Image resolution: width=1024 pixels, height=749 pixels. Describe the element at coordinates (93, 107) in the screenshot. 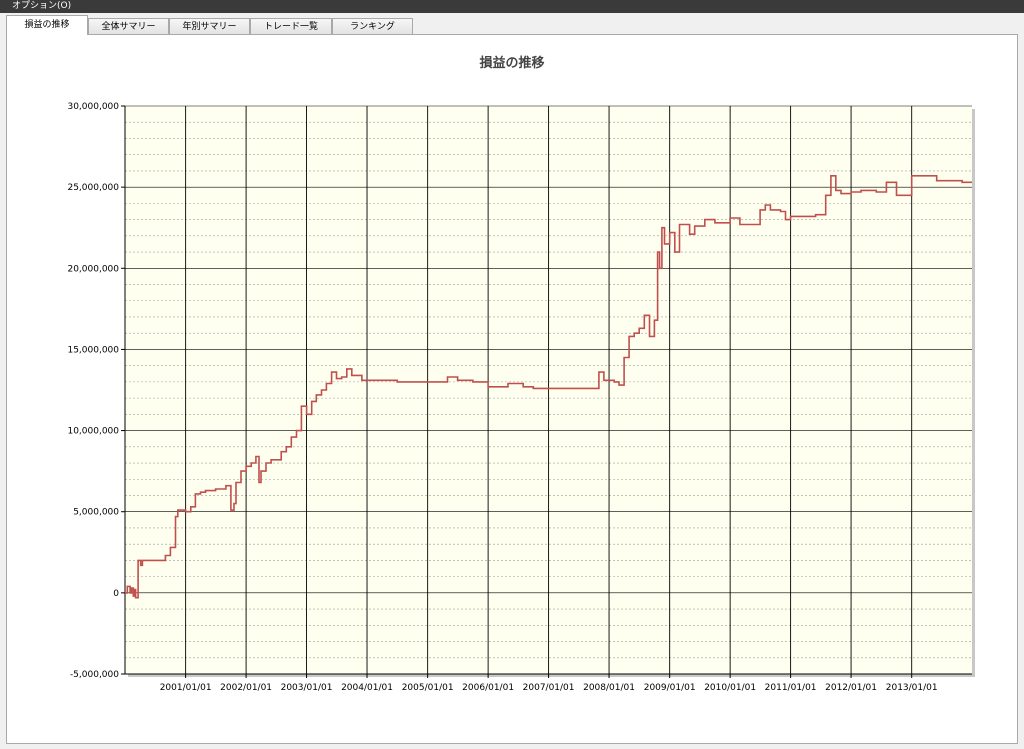

I see `y-tick-label: 30,000,000` at that location.